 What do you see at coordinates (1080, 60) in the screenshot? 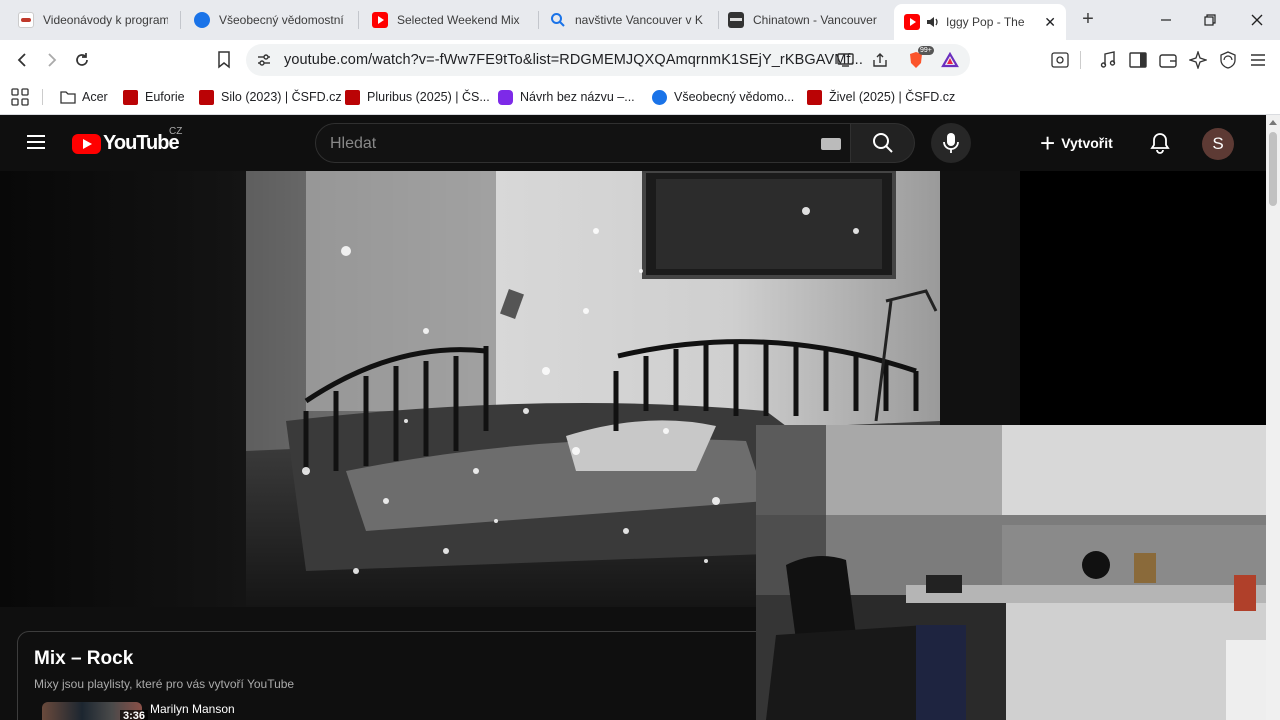
I see `toolbar-divider` at bounding box center [1080, 60].